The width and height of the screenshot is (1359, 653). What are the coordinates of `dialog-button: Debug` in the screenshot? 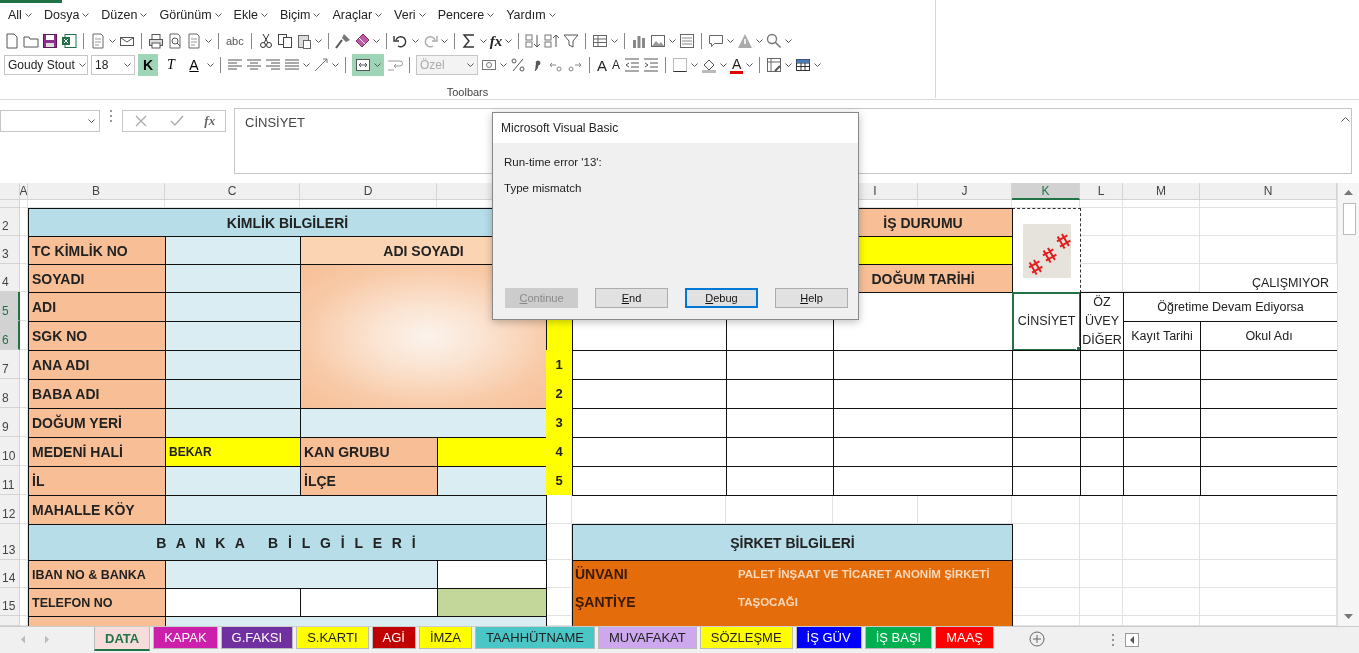 It's located at (721, 298).